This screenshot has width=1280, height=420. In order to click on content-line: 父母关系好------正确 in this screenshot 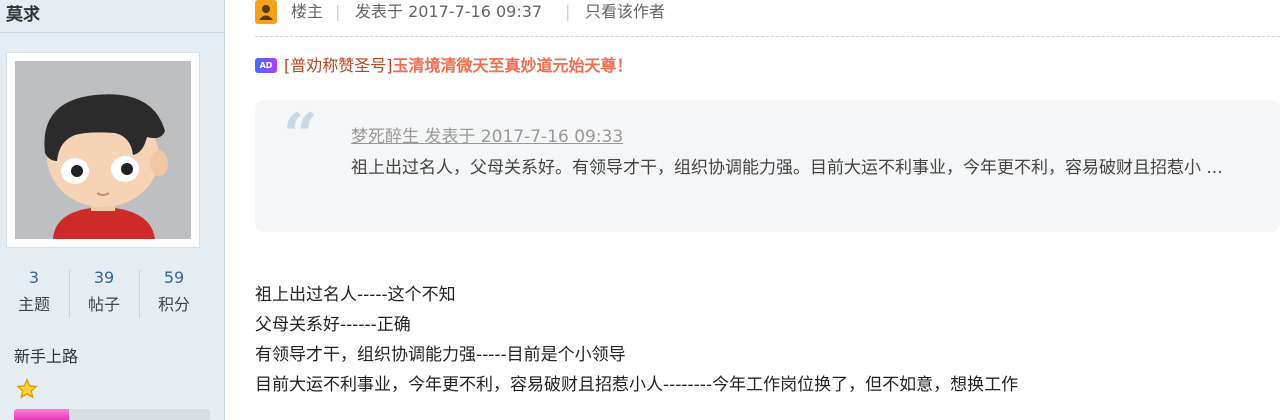, I will do `click(333, 325)`.